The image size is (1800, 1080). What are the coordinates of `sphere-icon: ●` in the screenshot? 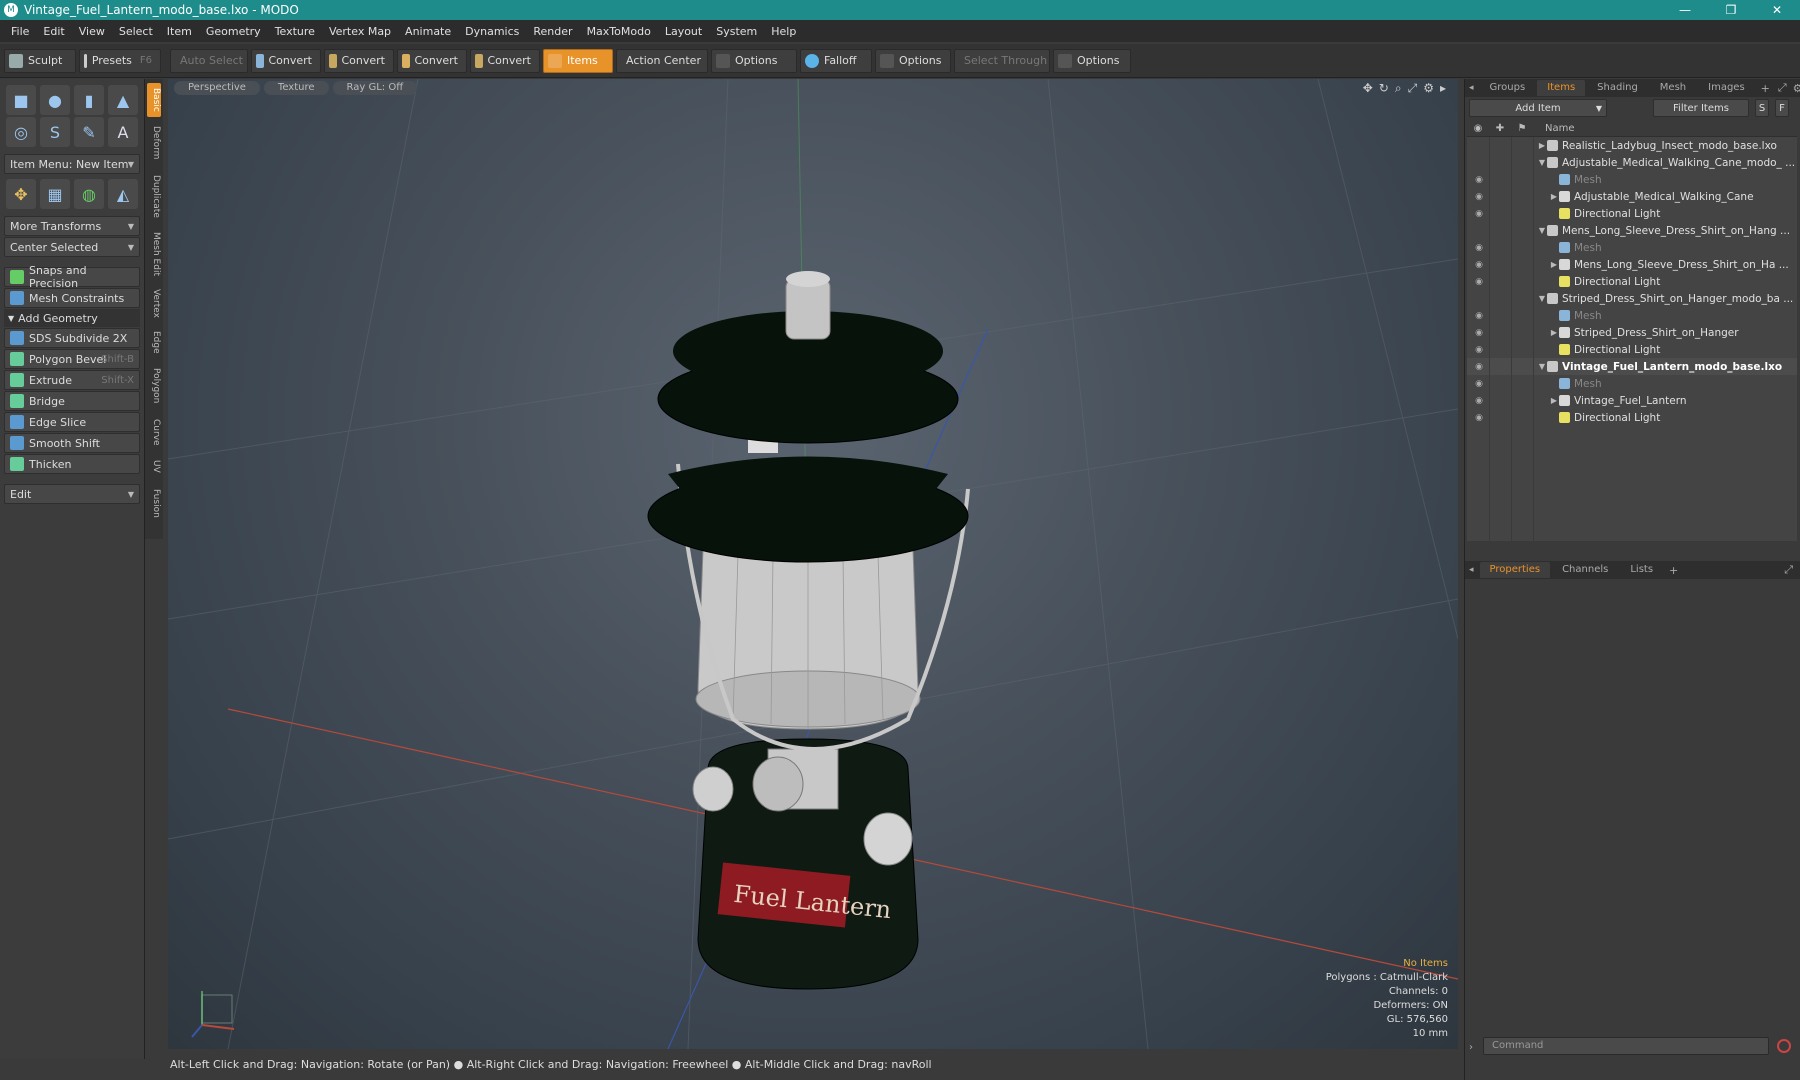 It's located at (55, 100).